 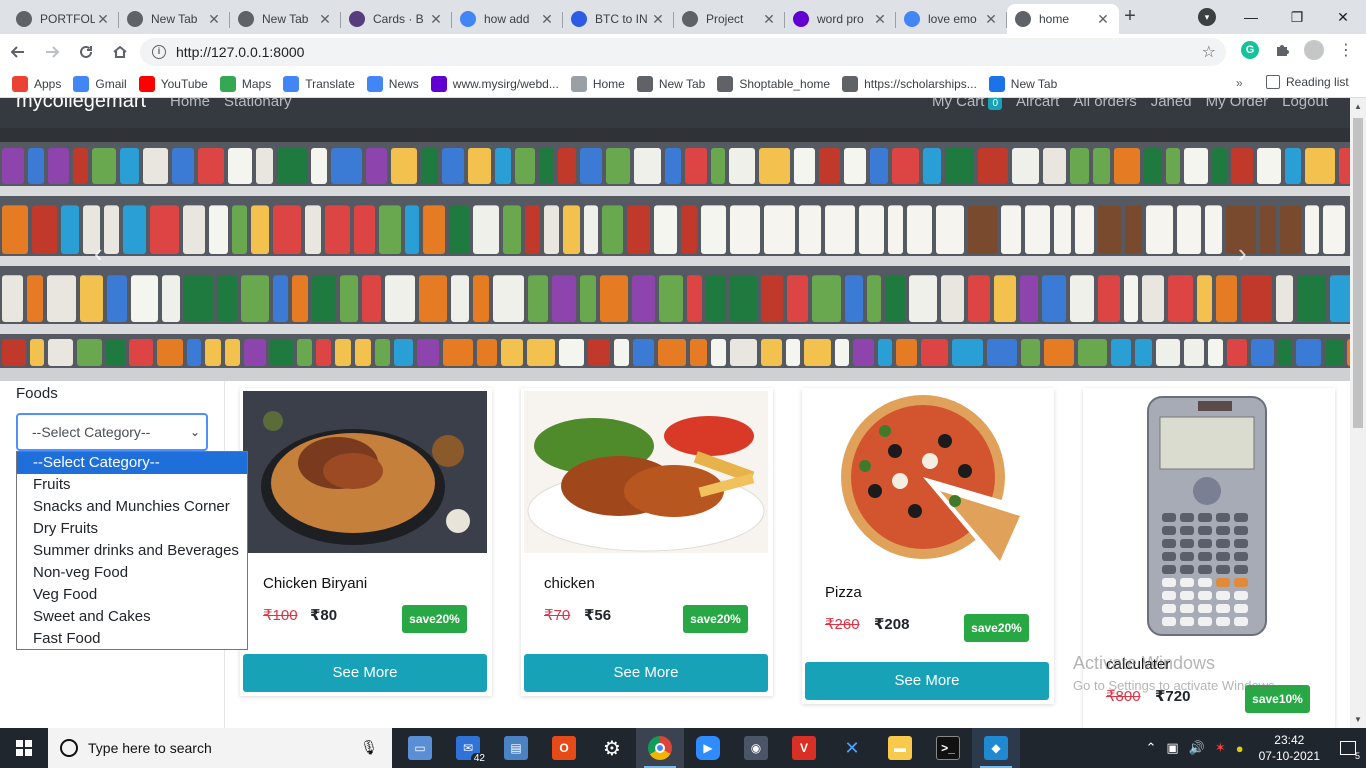 What do you see at coordinates (132, 507) in the screenshot?
I see `category-option: Snacks and Munchies Corner` at bounding box center [132, 507].